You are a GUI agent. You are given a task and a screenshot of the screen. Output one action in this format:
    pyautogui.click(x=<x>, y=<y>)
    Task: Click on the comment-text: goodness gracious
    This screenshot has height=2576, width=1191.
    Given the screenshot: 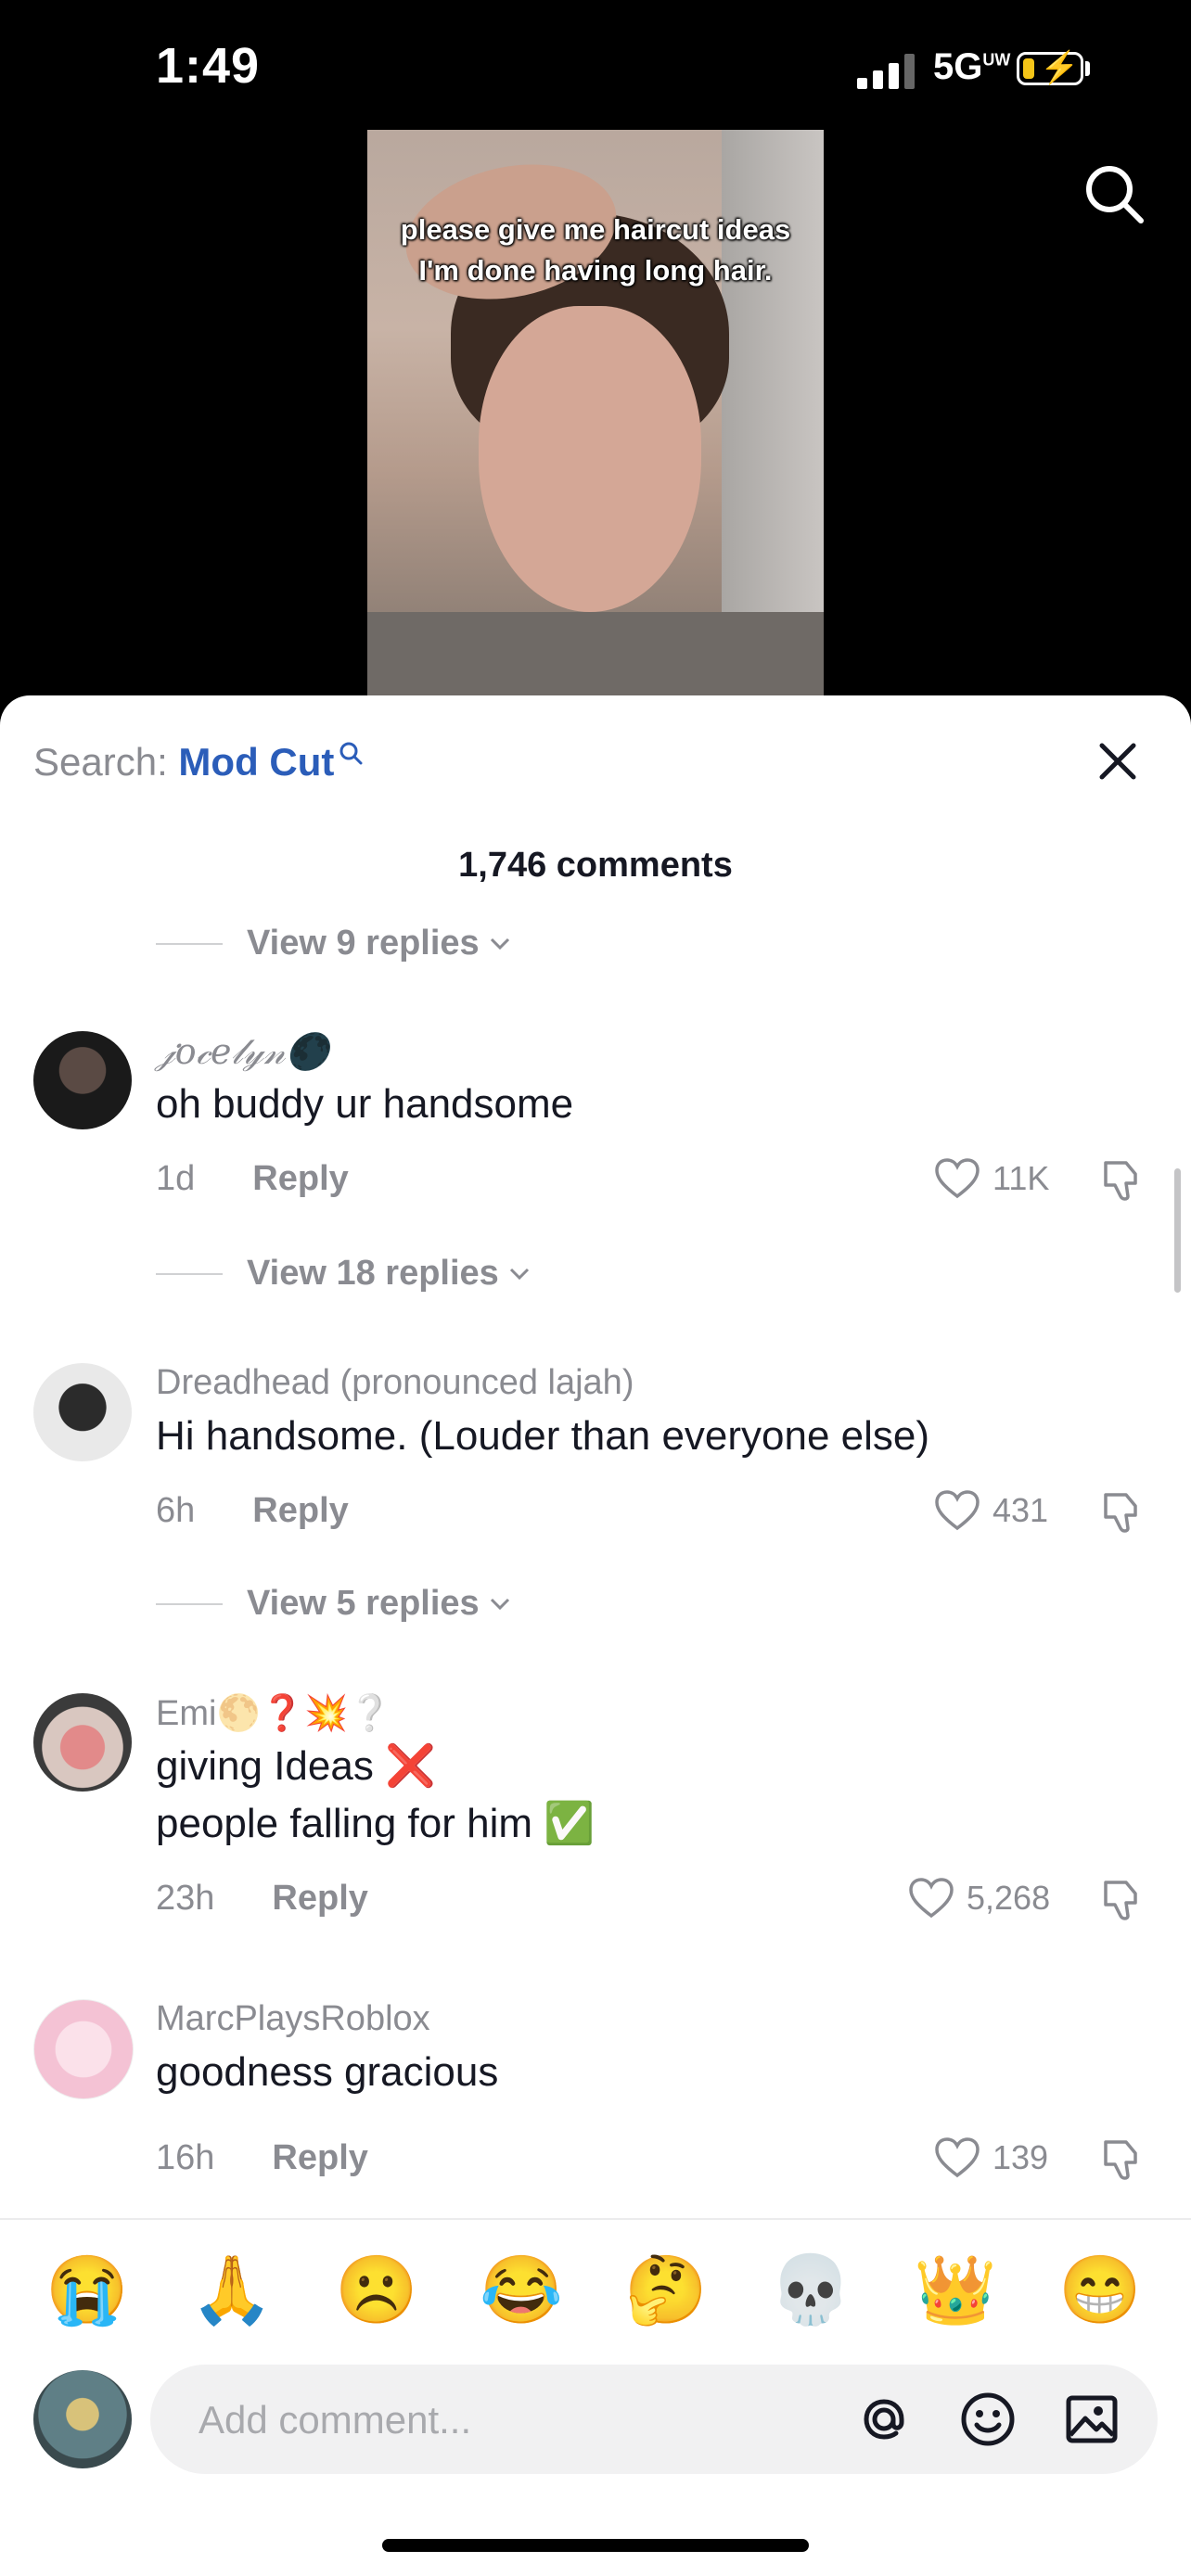 What is the action you would take?
    pyautogui.click(x=327, y=2072)
    